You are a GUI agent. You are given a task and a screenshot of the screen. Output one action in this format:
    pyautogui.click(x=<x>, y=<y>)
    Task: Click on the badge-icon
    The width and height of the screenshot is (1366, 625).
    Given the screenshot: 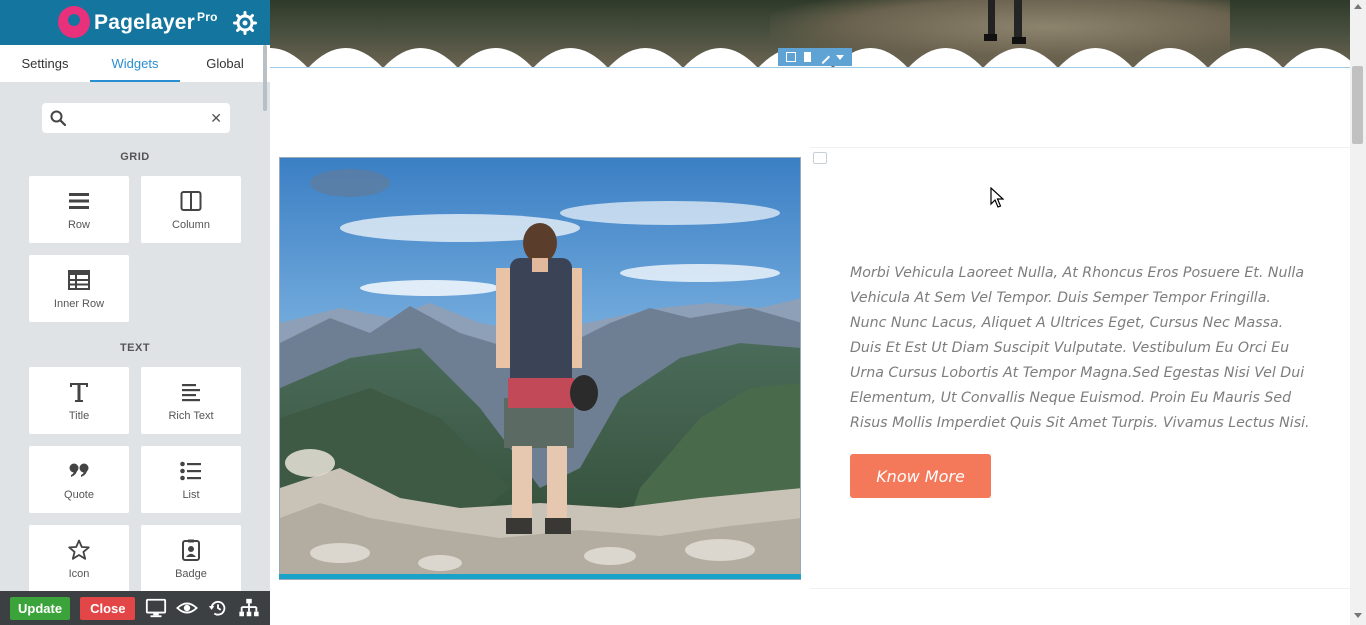 What is the action you would take?
    pyautogui.click(x=191, y=550)
    